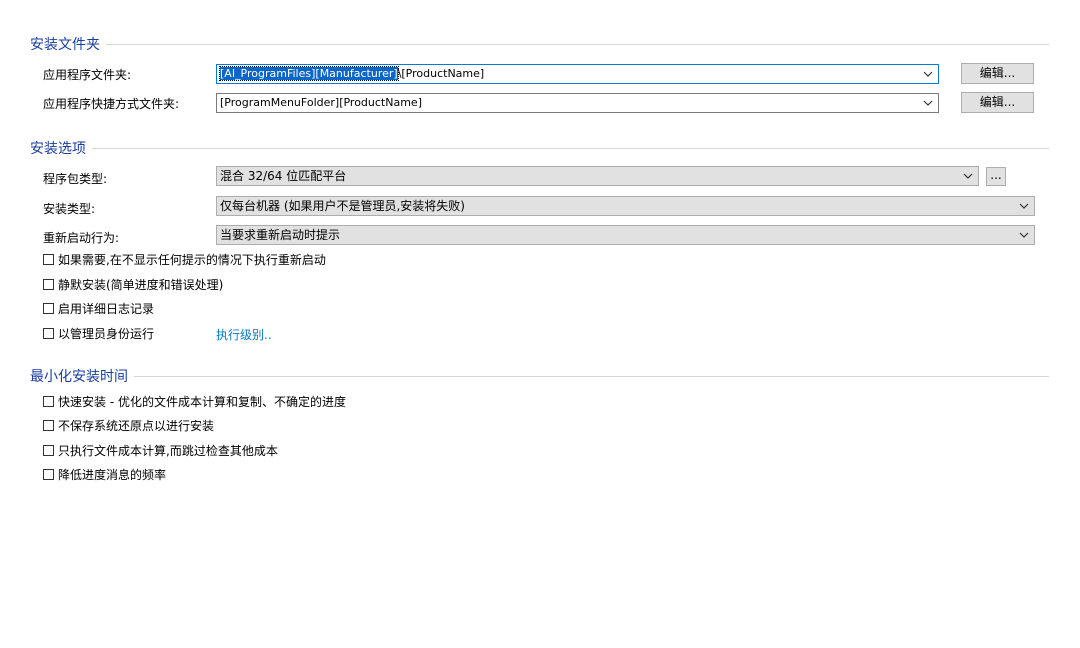  What do you see at coordinates (112, 475) in the screenshot?
I see `checkbox-label: 降低进度消息的频率` at bounding box center [112, 475].